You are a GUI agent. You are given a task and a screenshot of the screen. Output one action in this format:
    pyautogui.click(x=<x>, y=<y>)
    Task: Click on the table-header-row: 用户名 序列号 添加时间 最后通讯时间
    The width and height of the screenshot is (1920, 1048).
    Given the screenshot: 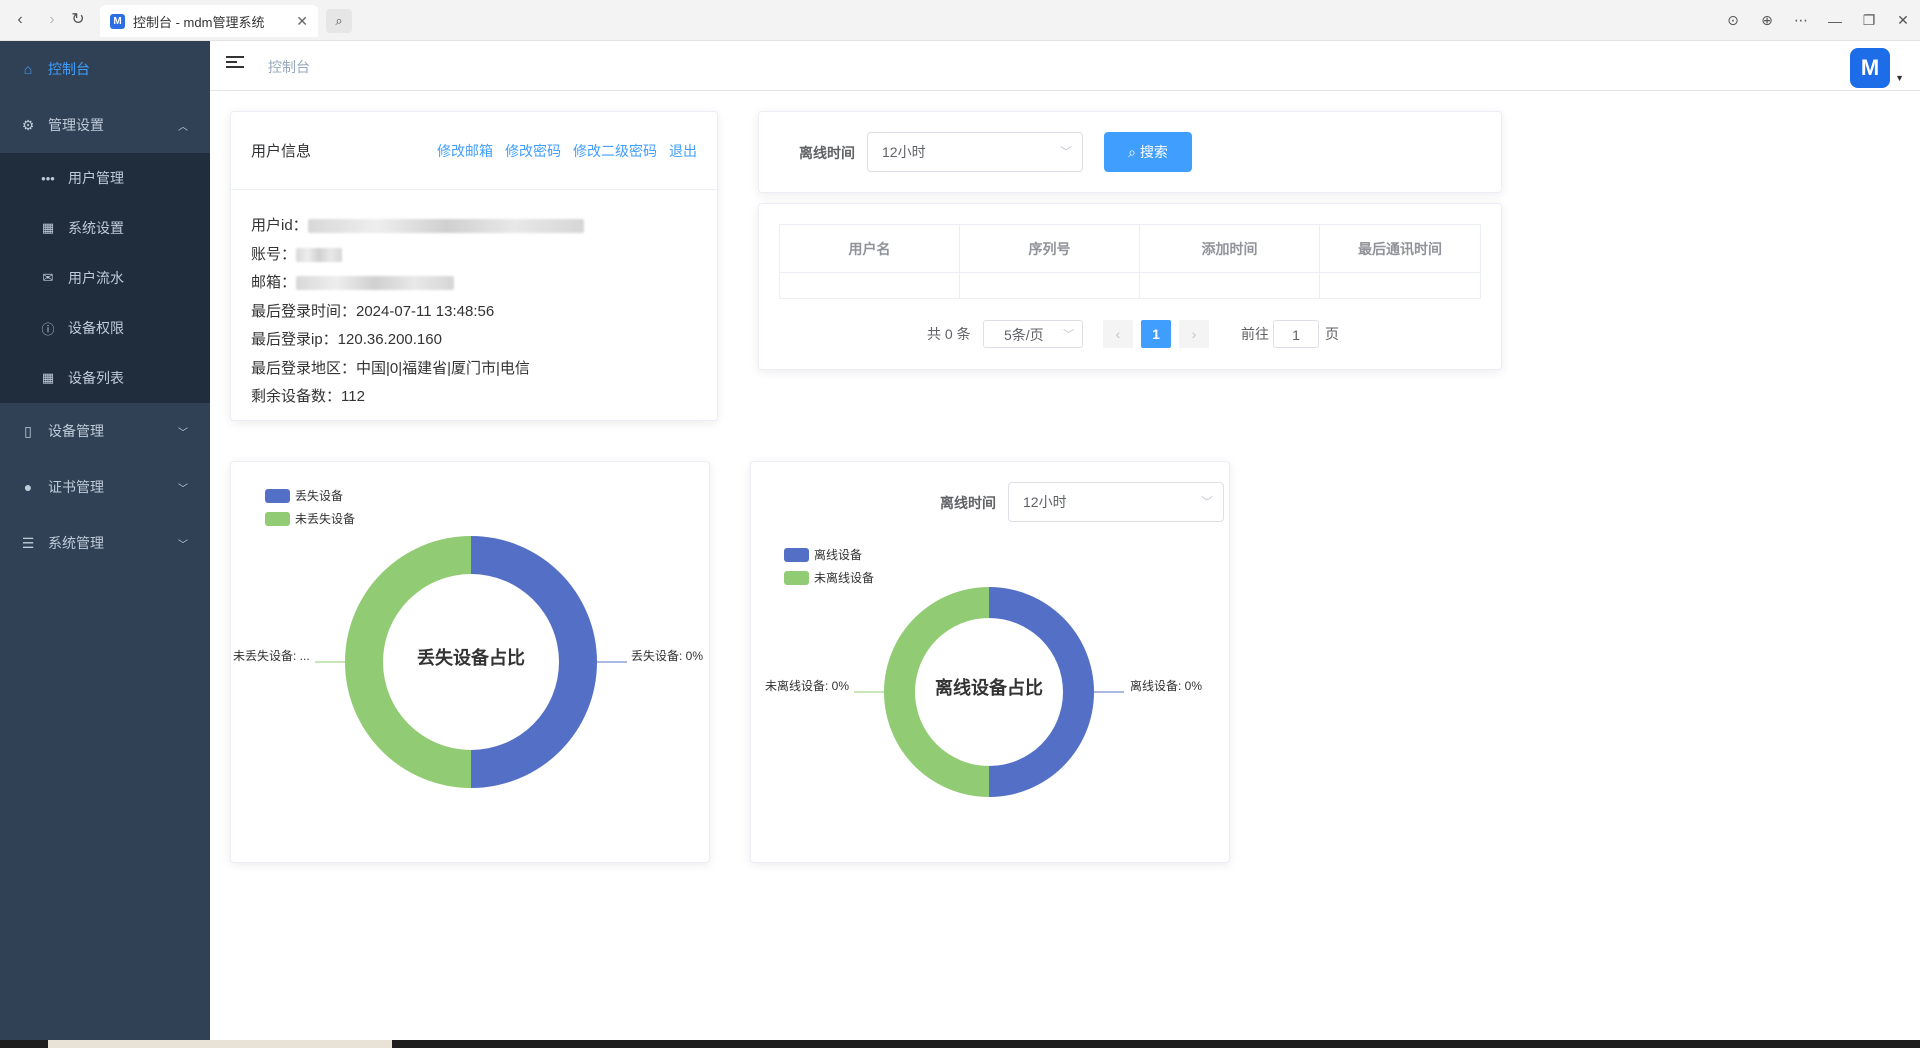 What is the action you would take?
    pyautogui.click(x=1130, y=248)
    